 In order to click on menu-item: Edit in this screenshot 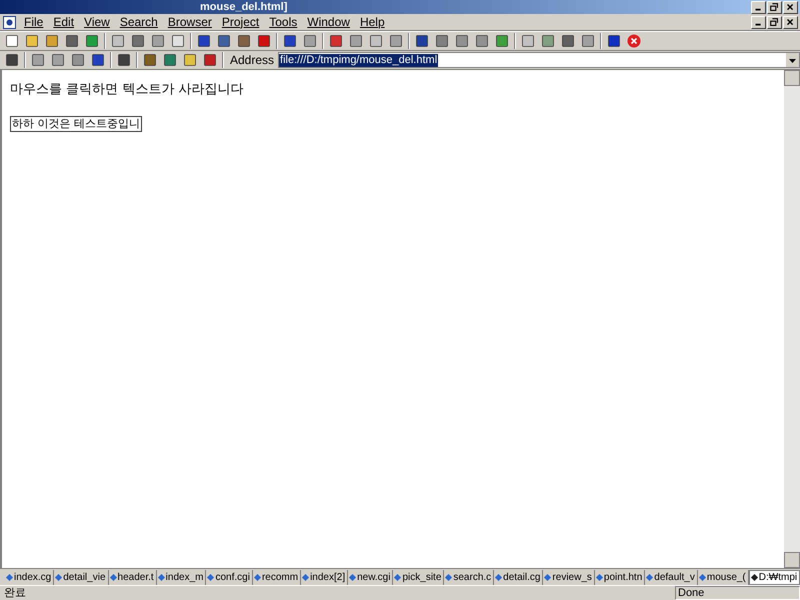, I will do `click(64, 22)`.